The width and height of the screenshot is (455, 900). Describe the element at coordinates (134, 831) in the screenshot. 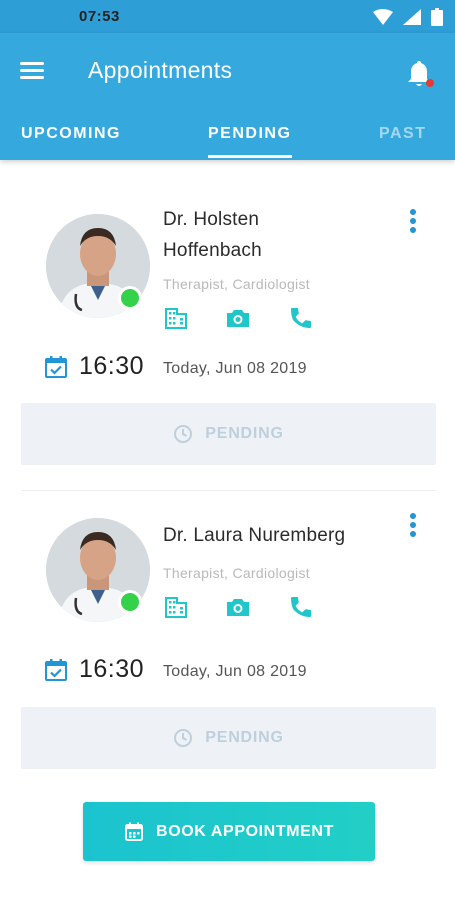

I see `calendar-icon` at that location.